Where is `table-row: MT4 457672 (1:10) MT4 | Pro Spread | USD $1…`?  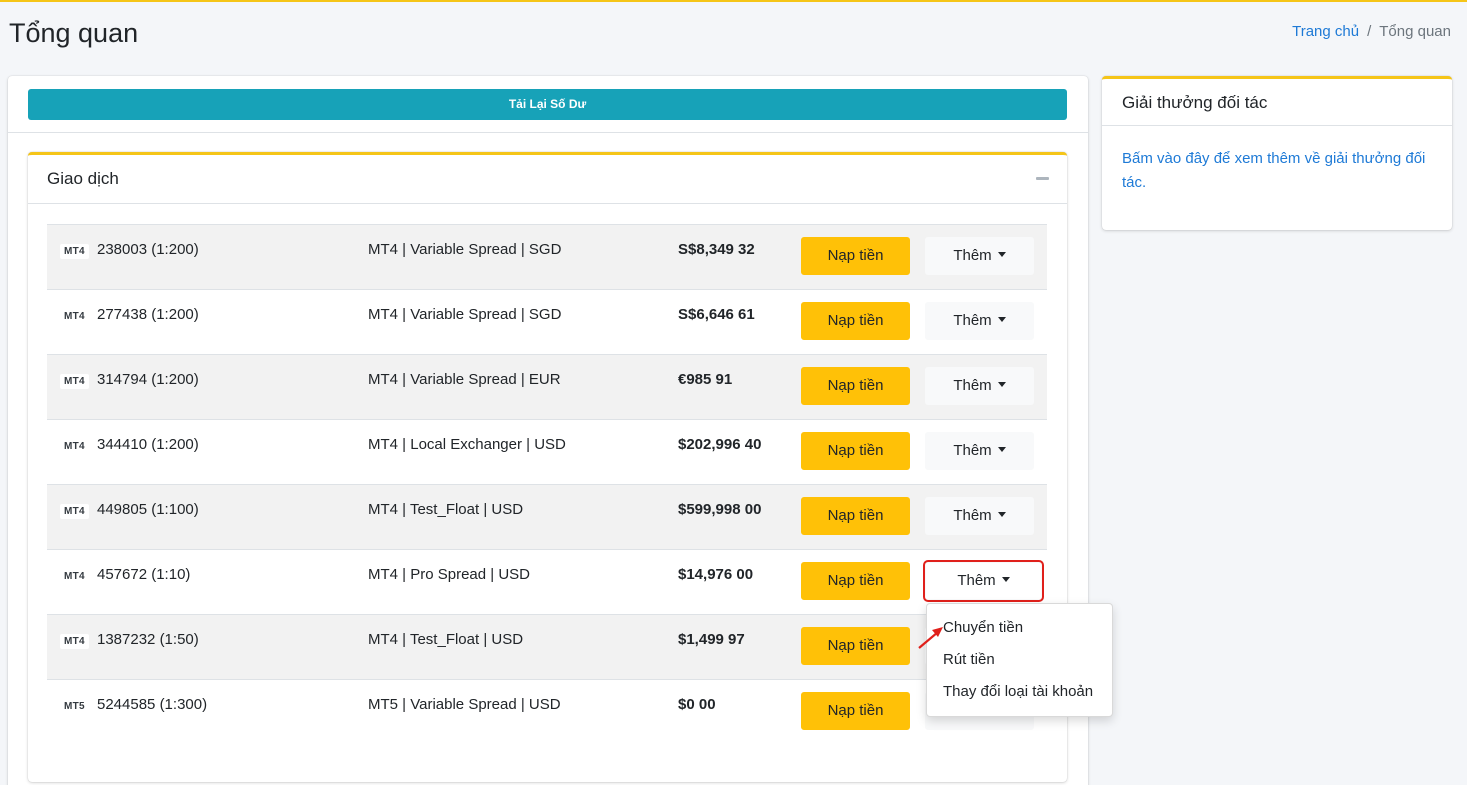
table-row: MT4 457672 (1:10) MT4 | Pro Spread | USD $1… is located at coordinates (547, 581).